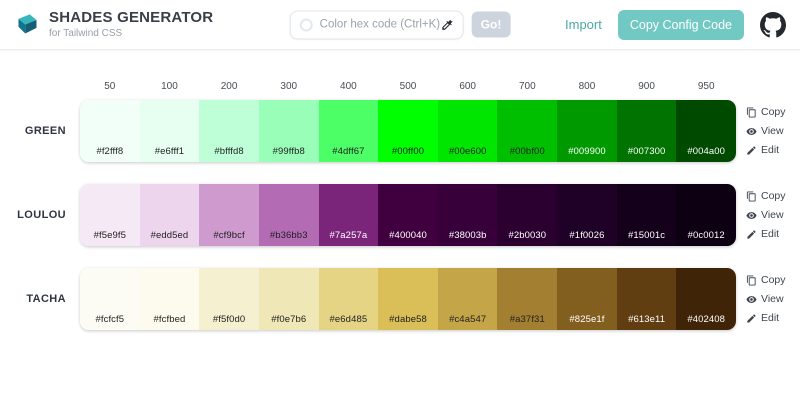 This screenshot has height=400, width=800. Describe the element at coordinates (348, 131) in the screenshot. I see `swatch-green-400: #4dff67` at that location.